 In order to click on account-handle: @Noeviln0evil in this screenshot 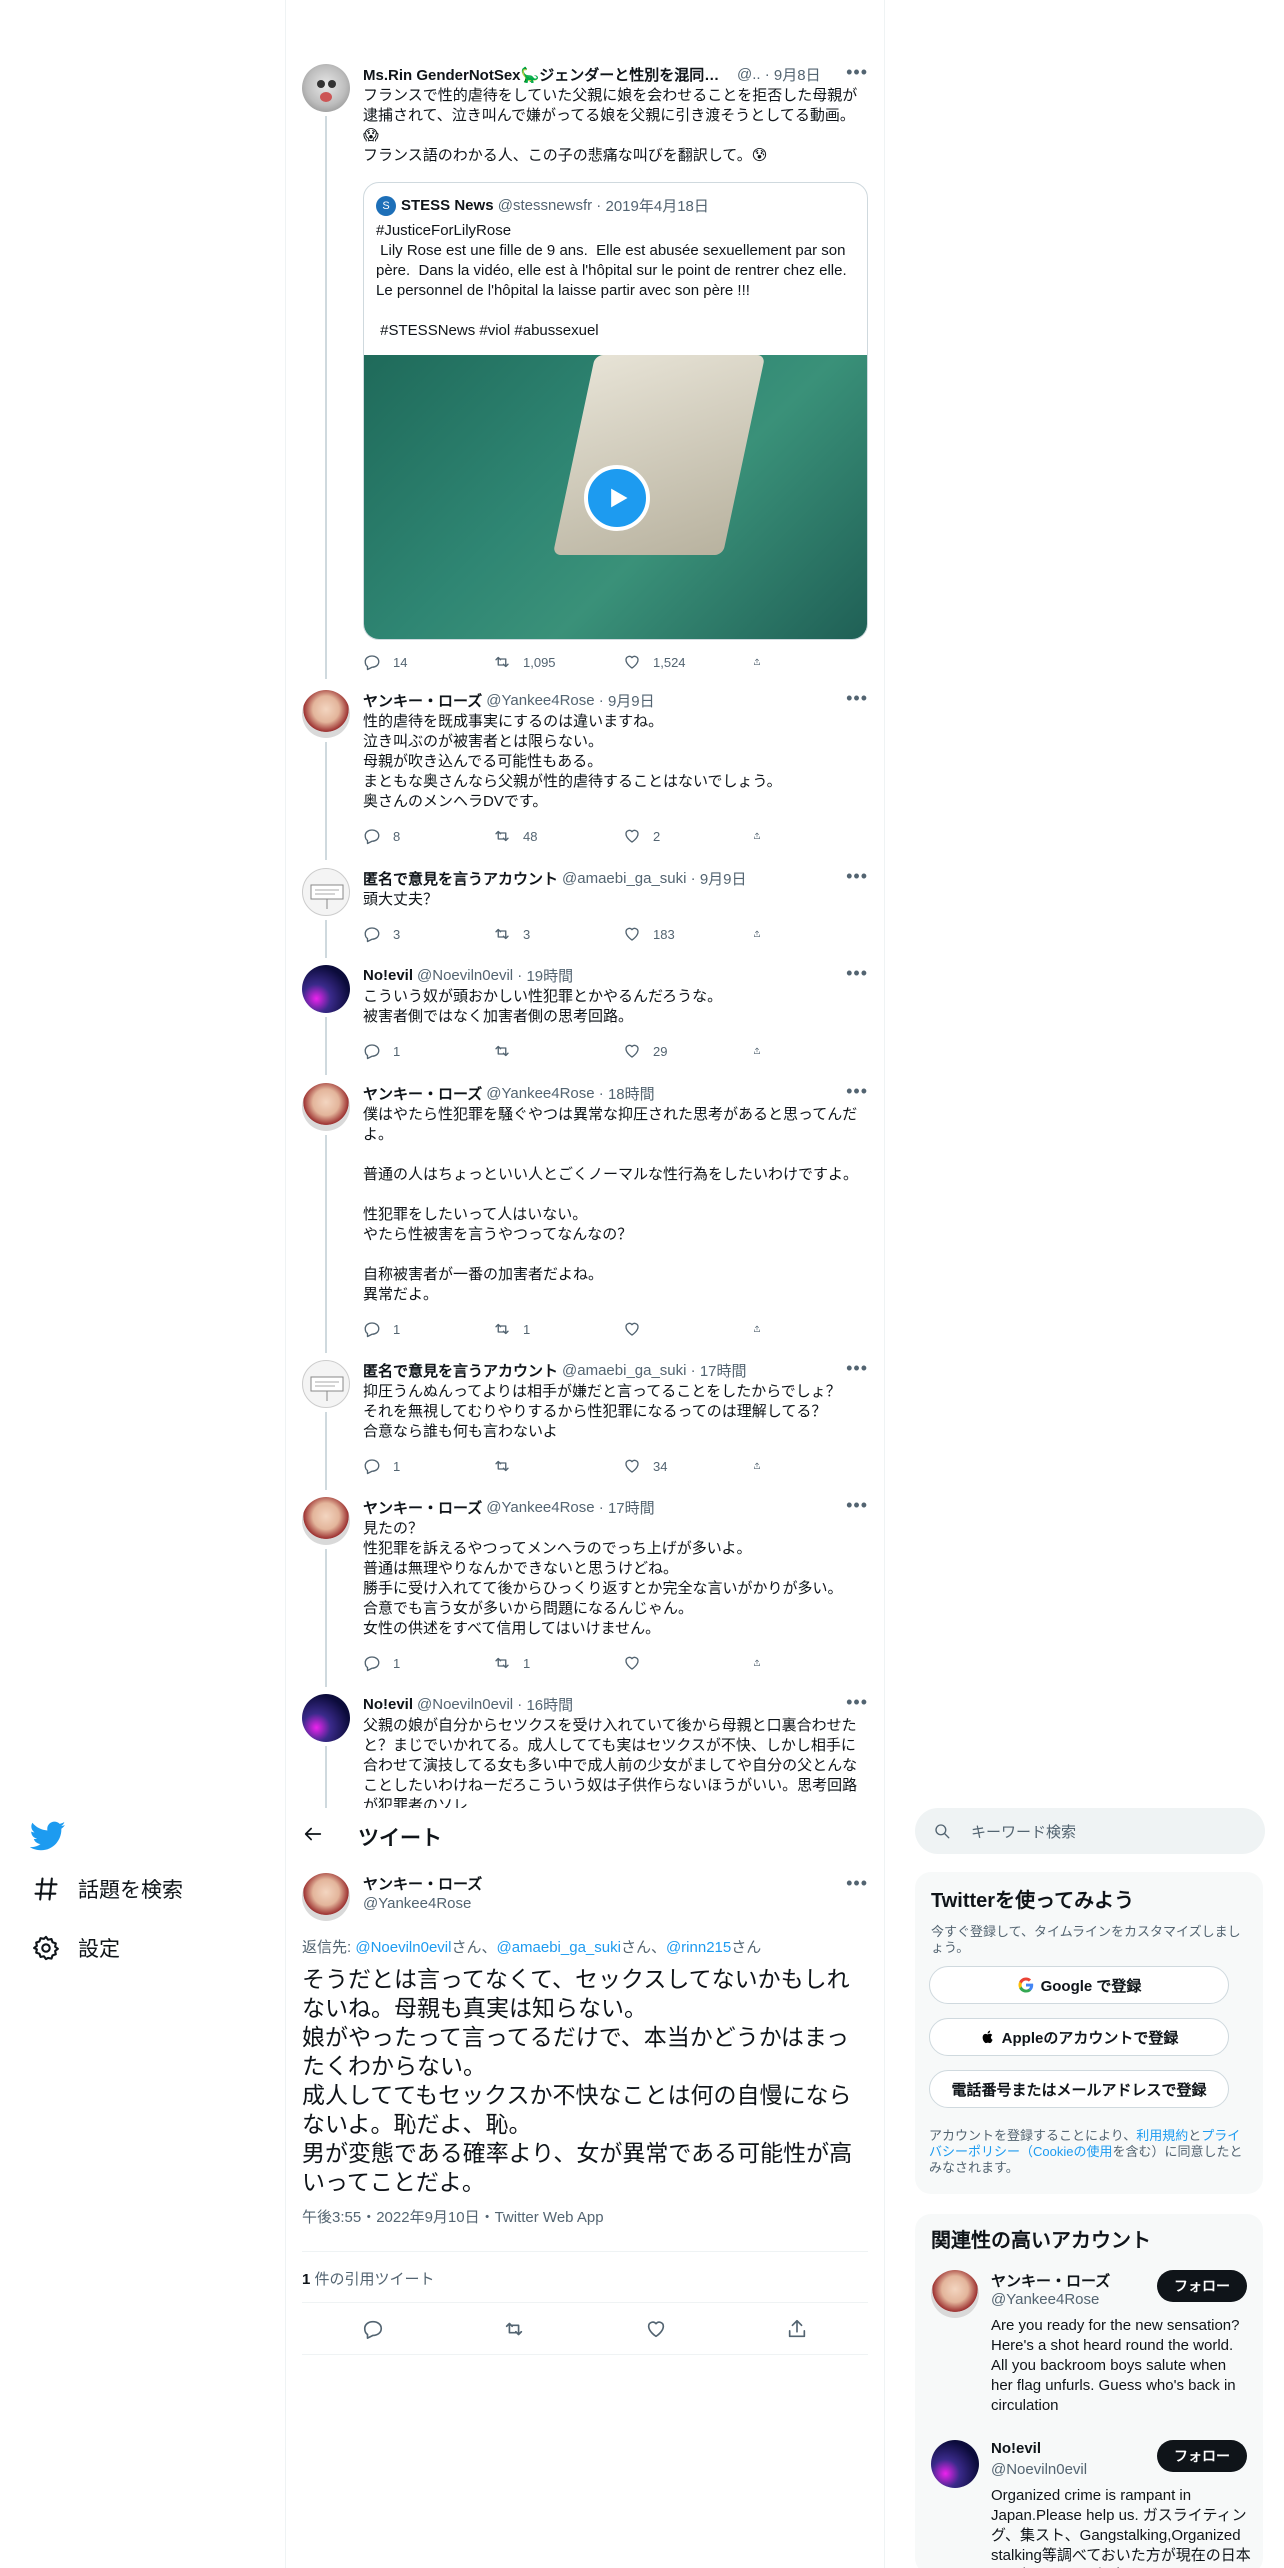, I will do `click(1039, 2469)`.